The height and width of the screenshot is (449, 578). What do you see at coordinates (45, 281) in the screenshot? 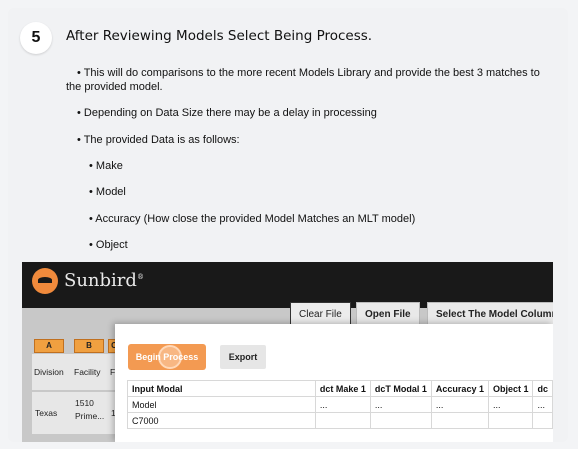
I see `sunbird-logo-icon` at bounding box center [45, 281].